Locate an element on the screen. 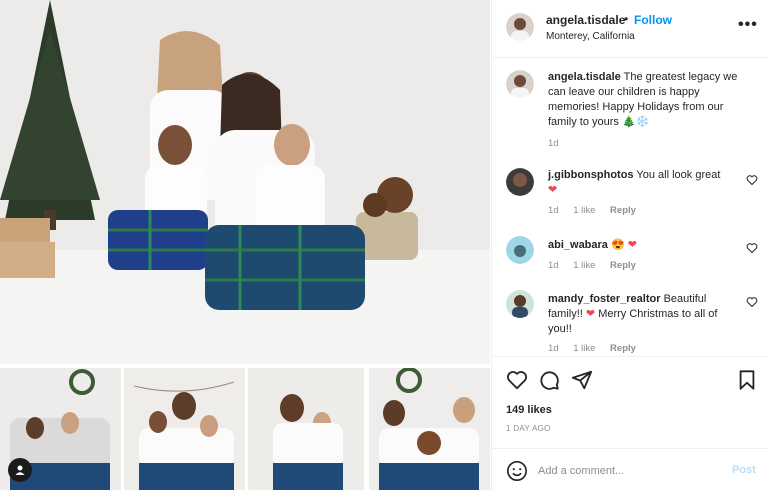 The width and height of the screenshot is (768, 492). caption-time: 1d is located at coordinates (553, 143).